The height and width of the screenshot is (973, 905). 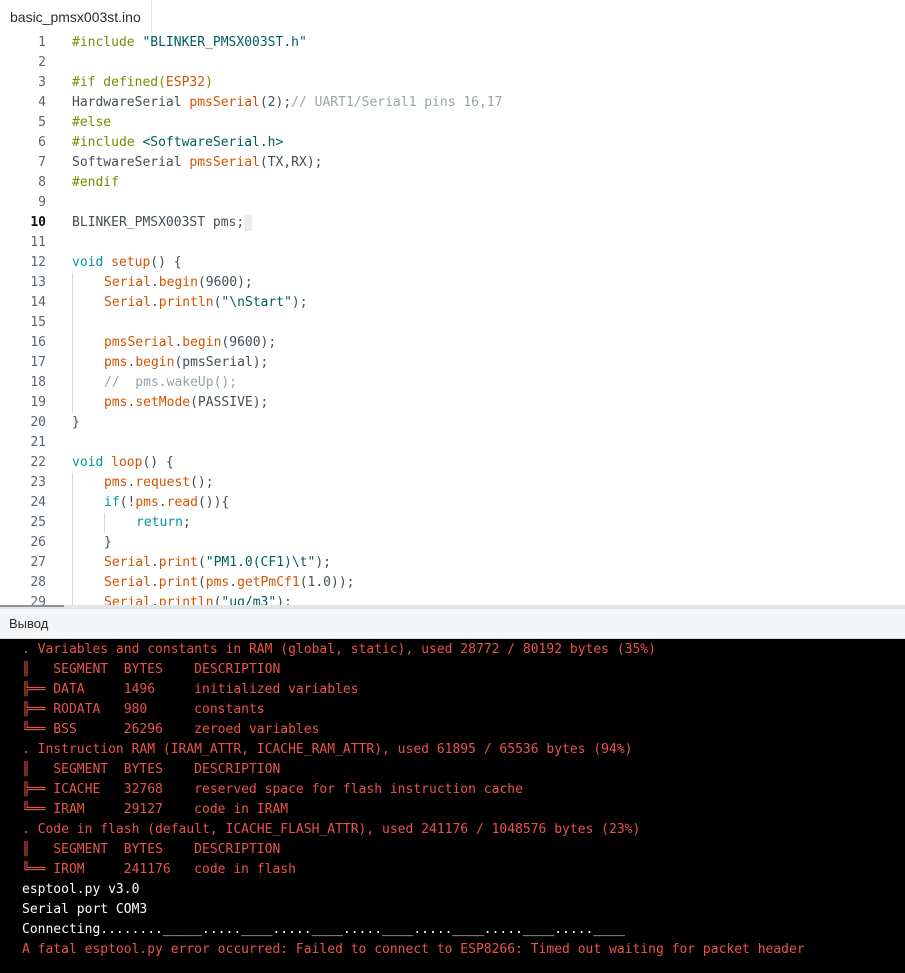 What do you see at coordinates (452, 263) in the screenshot?
I see `code-line: 12 void setup() {` at bounding box center [452, 263].